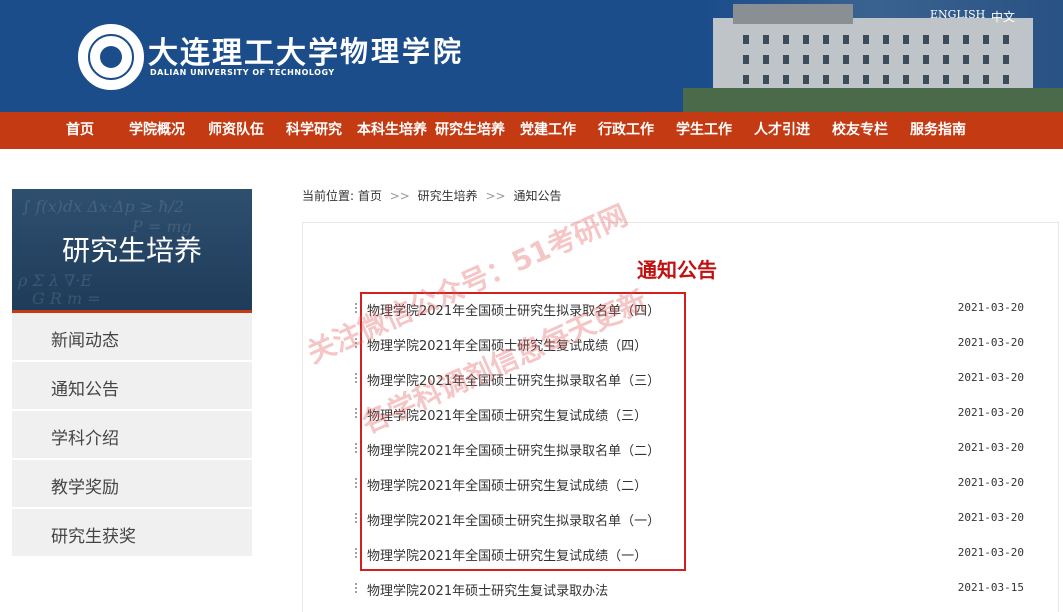 This screenshot has height=612, width=1063. What do you see at coordinates (938, 130) in the screenshot?
I see `nav-item-service-guide: 服务指南` at bounding box center [938, 130].